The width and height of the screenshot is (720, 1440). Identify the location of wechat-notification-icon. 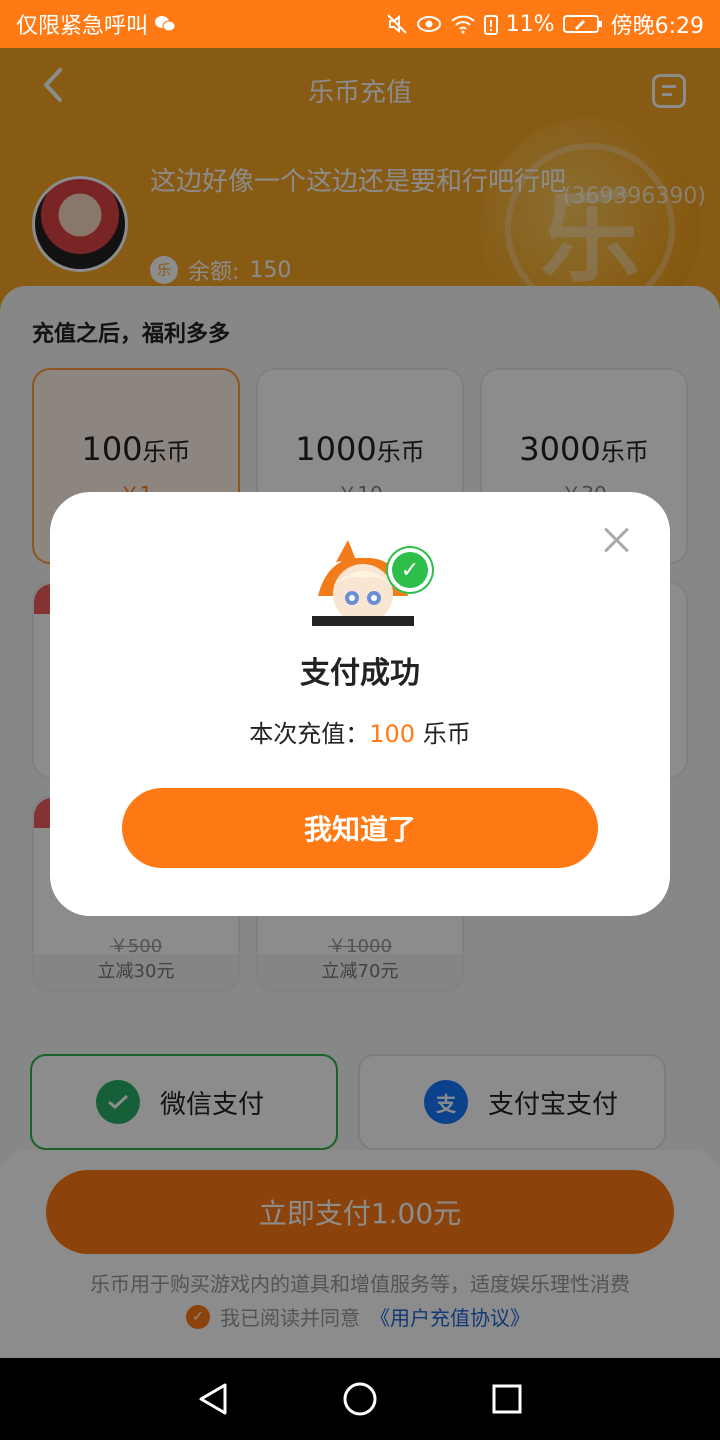
(165, 24).